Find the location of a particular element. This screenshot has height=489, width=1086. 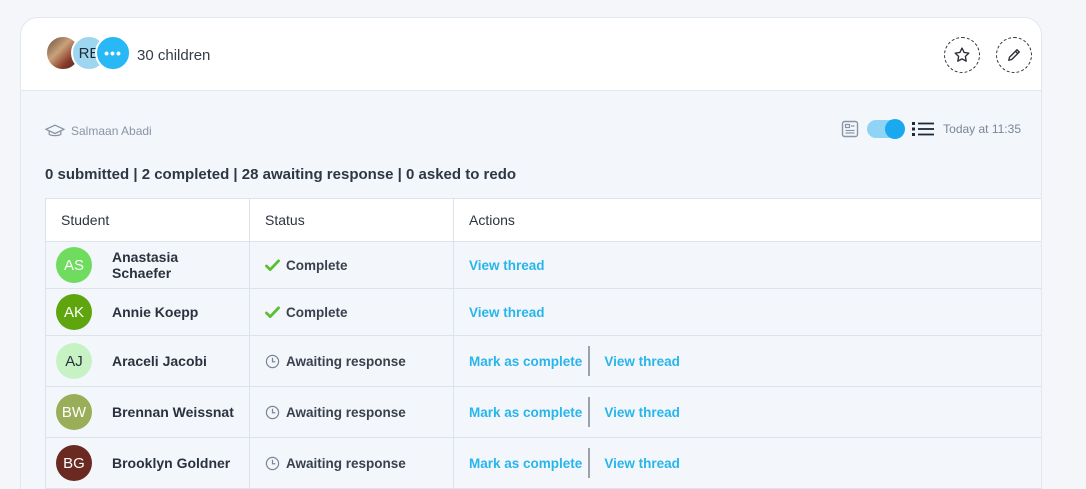

star-icon is located at coordinates (962, 54).